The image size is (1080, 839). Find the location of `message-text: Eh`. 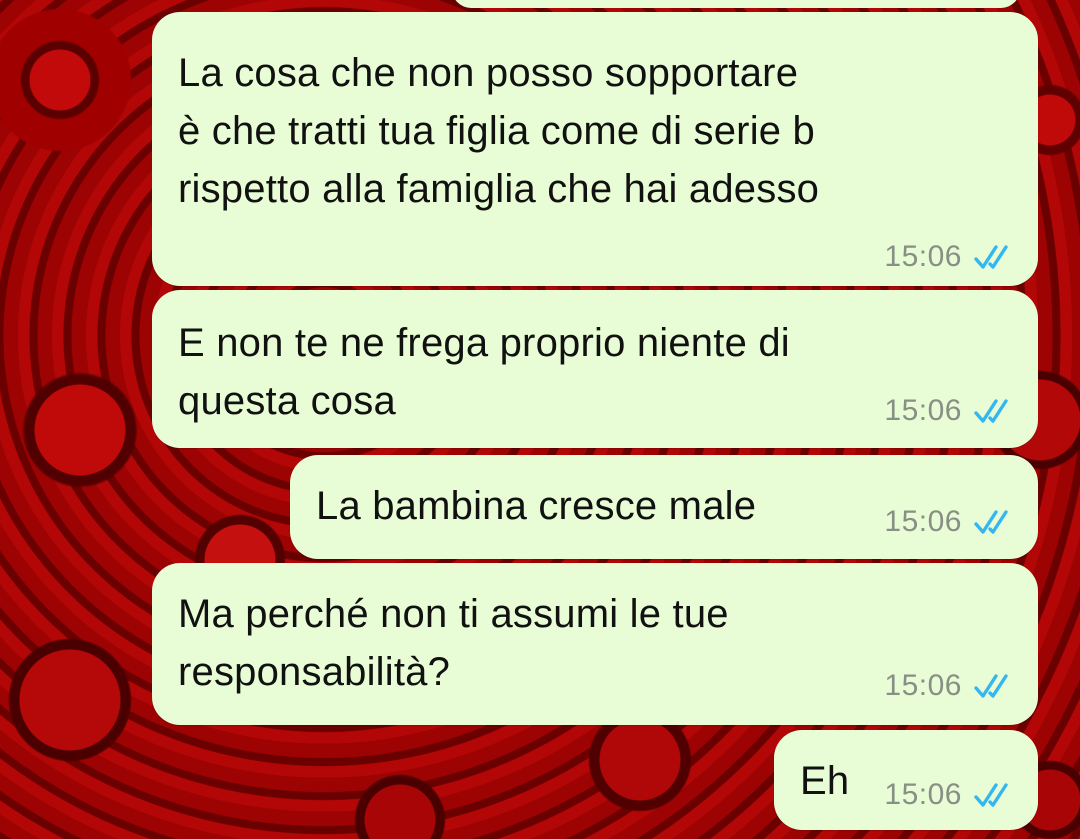

message-text: Eh is located at coordinates (825, 781).